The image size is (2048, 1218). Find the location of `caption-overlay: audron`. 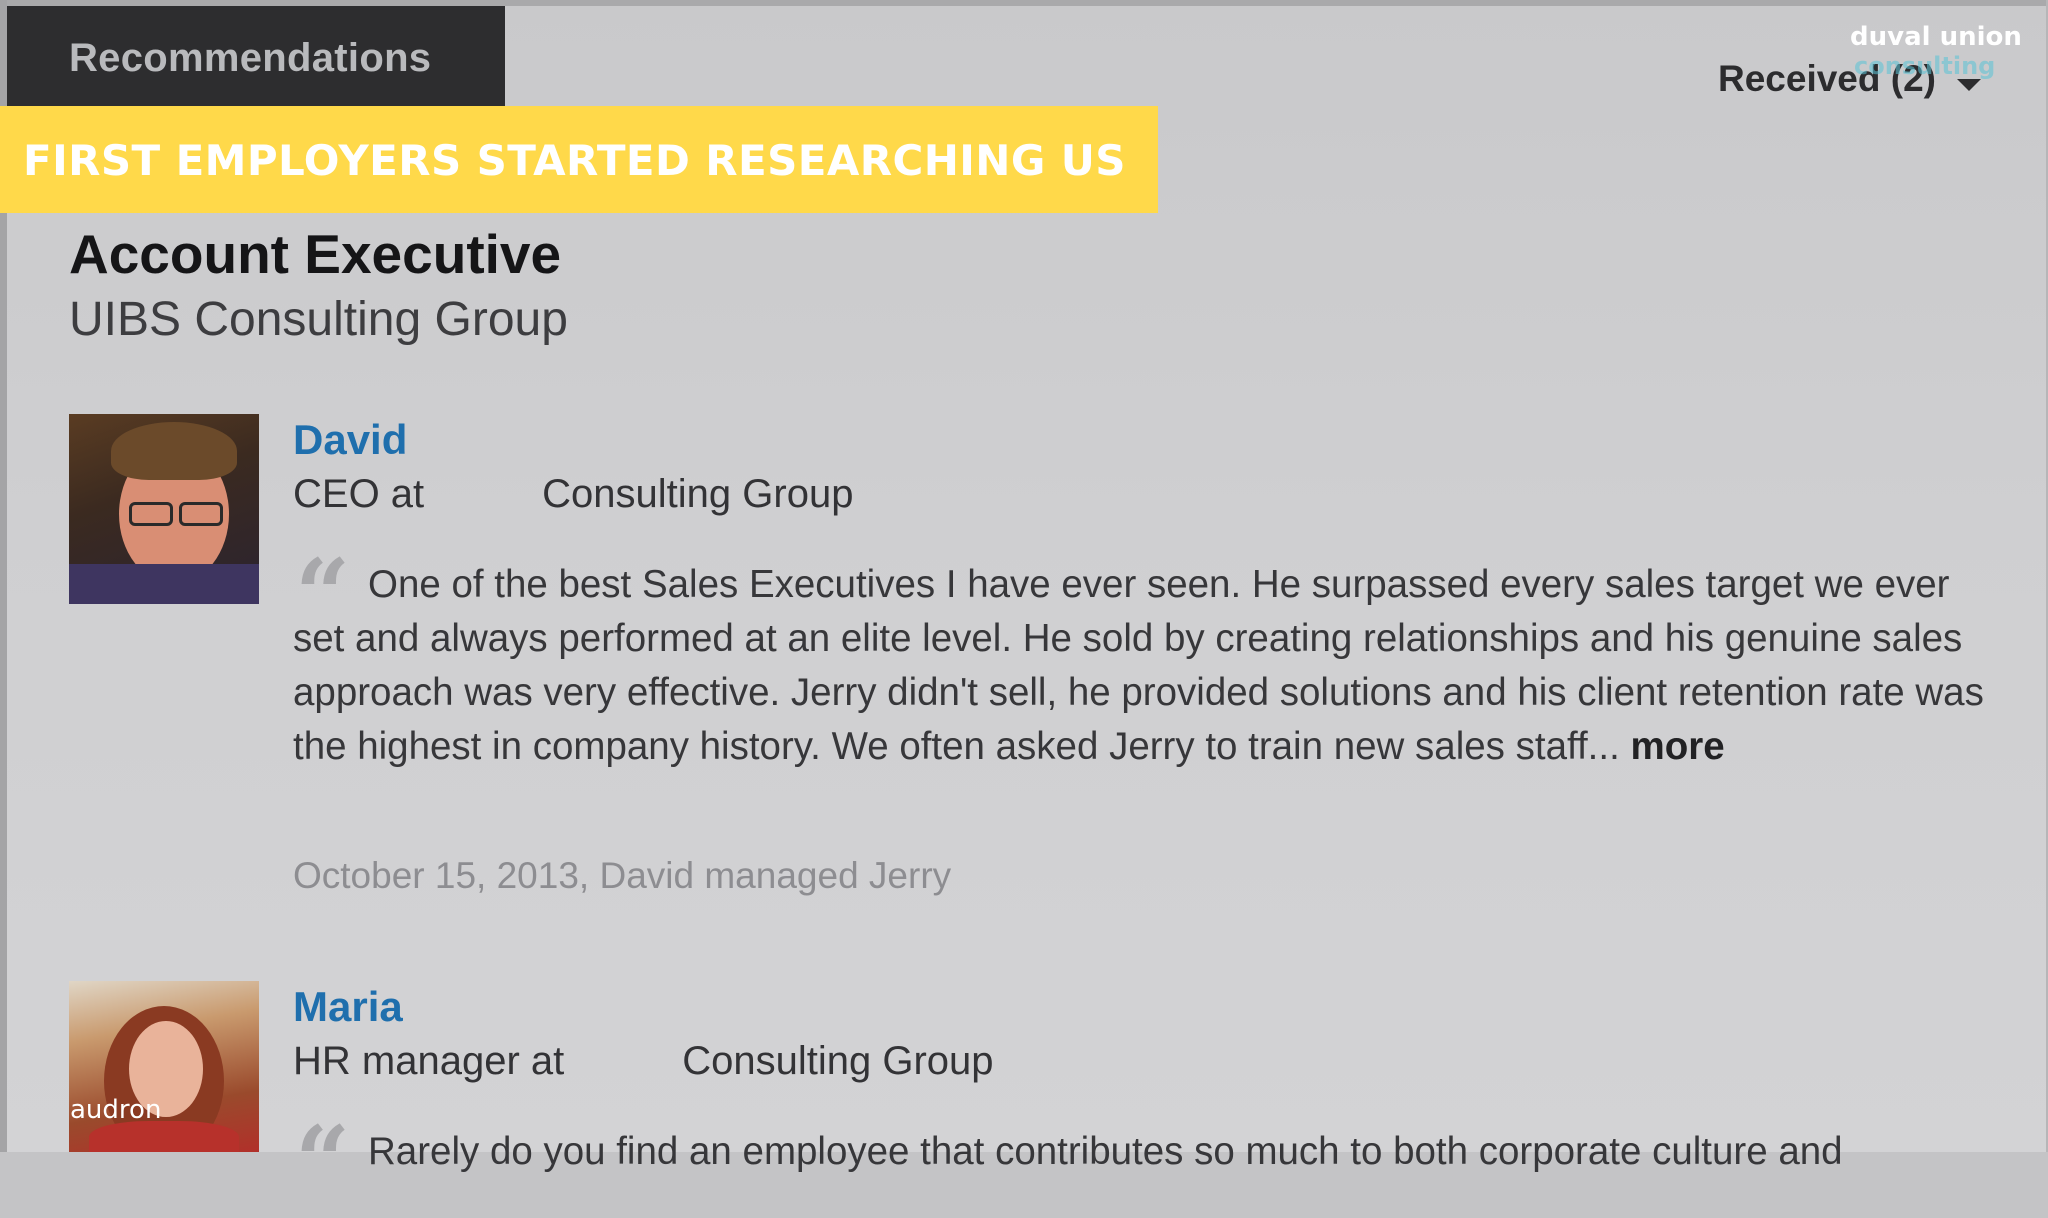

caption-overlay: audron is located at coordinates (116, 1110).